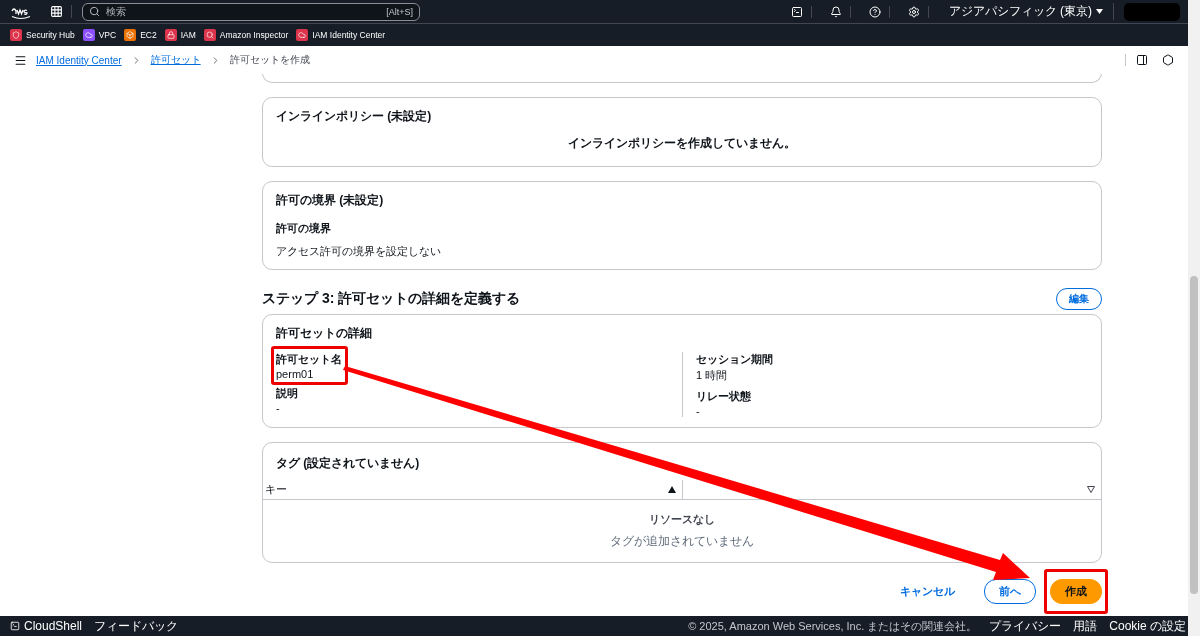 The image size is (1200, 636). What do you see at coordinates (833, 626) in the screenshot?
I see `copyright-text: © 2025, Amazon Web Services, Inc. またはその関連会社。` at bounding box center [833, 626].